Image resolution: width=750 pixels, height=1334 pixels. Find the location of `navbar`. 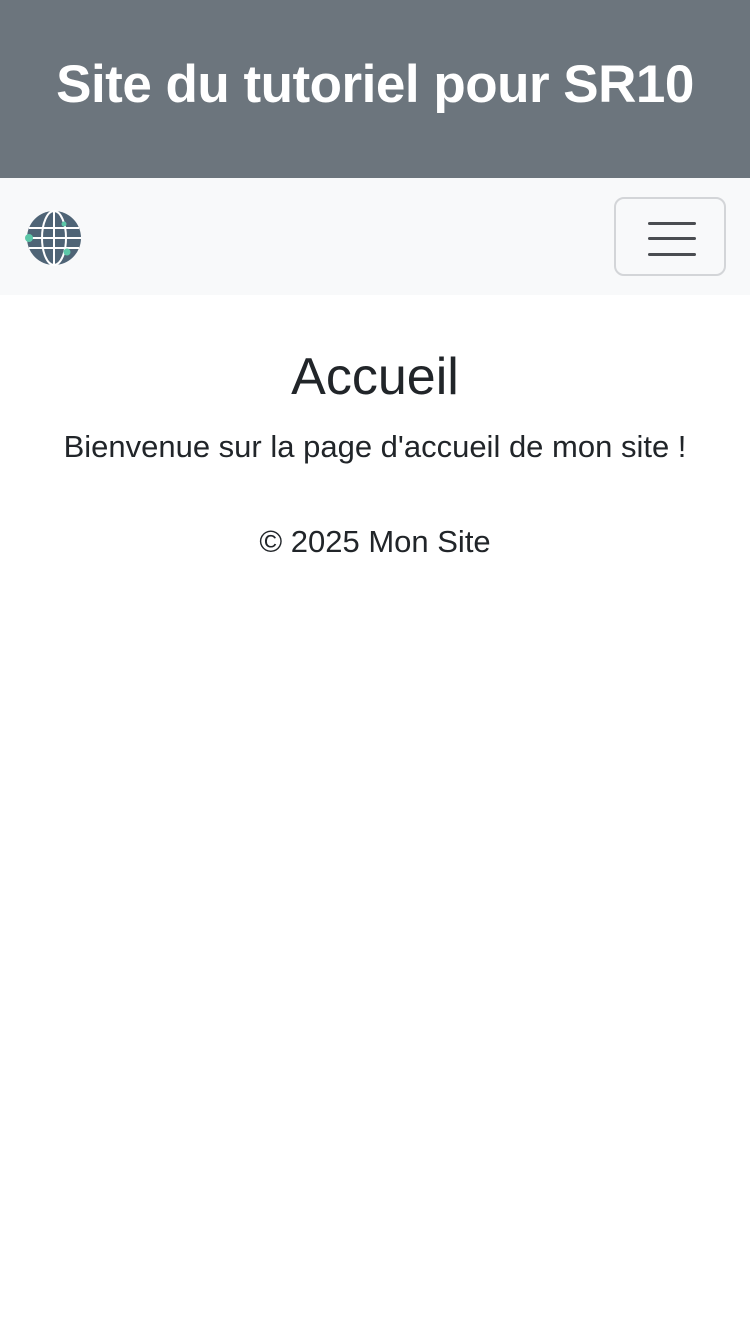

navbar is located at coordinates (375, 236).